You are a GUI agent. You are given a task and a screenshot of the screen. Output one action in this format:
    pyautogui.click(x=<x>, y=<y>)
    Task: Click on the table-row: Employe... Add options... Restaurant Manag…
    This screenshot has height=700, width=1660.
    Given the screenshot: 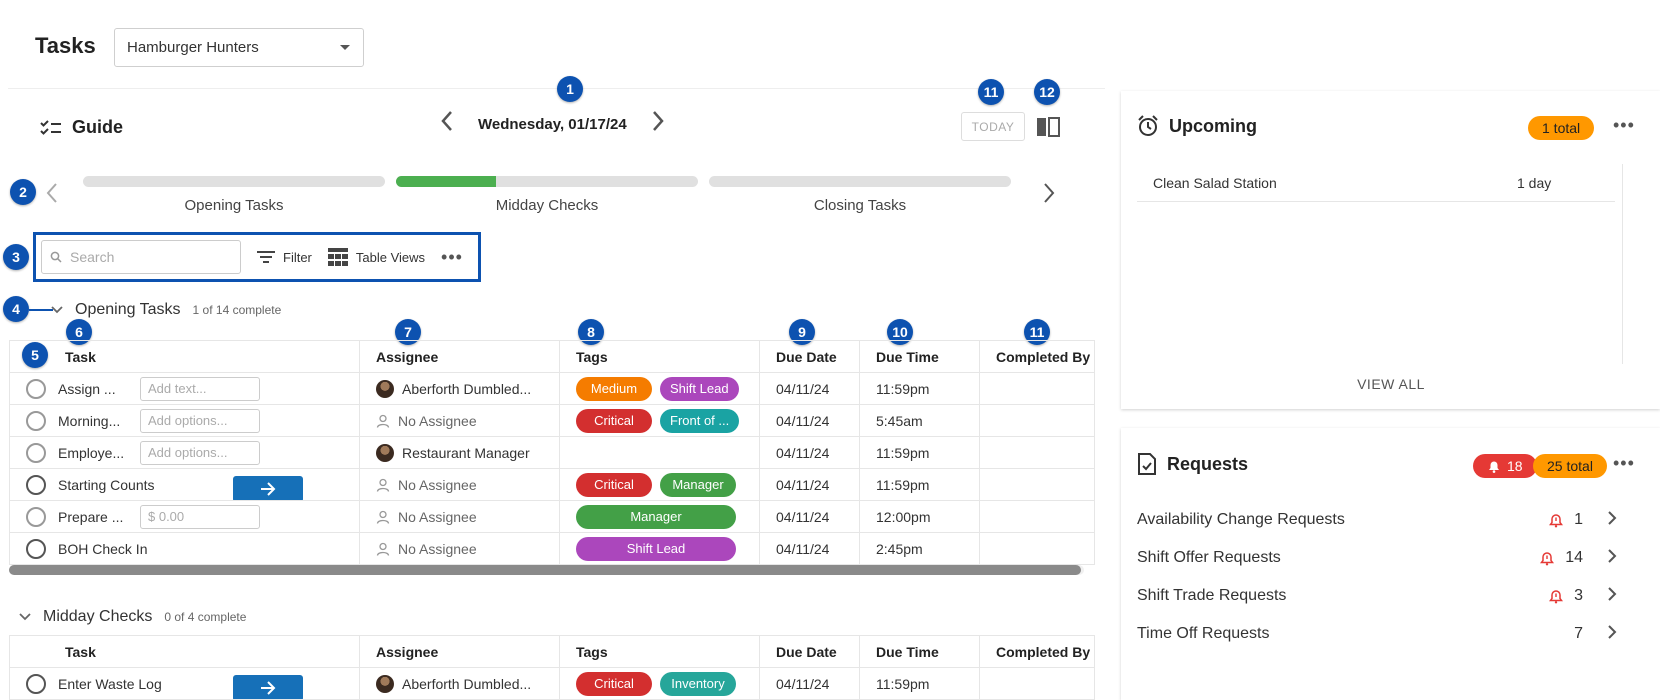 What is the action you would take?
    pyautogui.click(x=552, y=452)
    